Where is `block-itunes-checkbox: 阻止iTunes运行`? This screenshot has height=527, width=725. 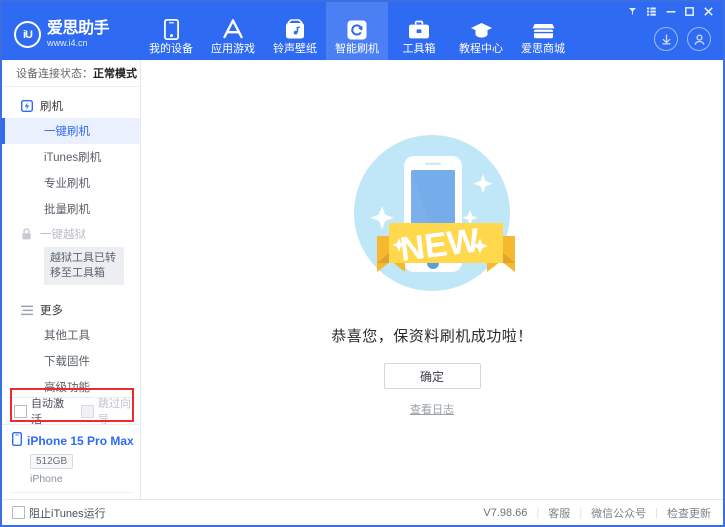
block-itunes-checkbox: 阻止iTunes运行 is located at coordinates (59, 513).